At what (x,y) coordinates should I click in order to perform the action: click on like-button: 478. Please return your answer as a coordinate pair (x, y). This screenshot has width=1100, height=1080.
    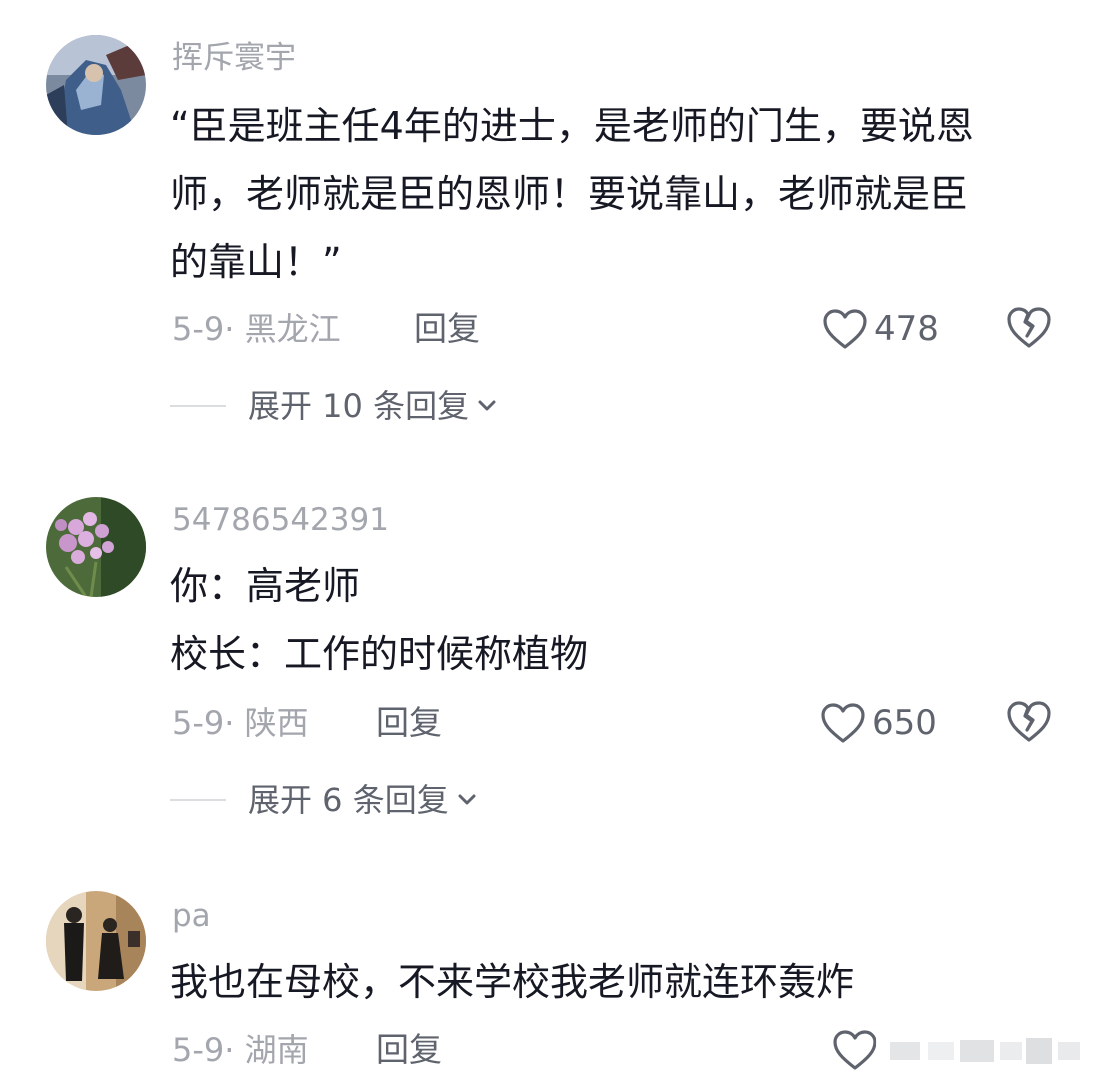
    Looking at the image, I should click on (880, 329).